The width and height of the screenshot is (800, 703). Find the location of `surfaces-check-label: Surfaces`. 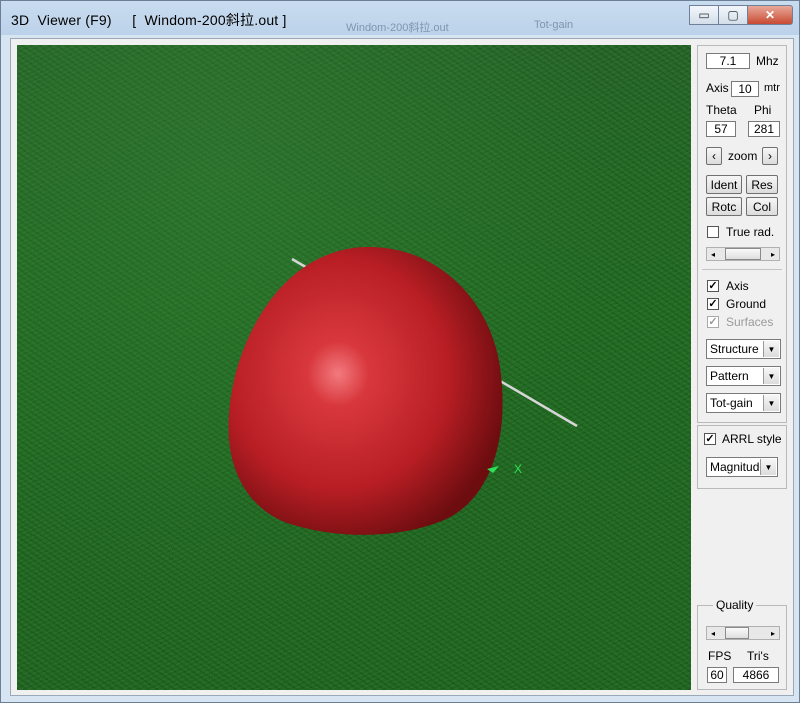

surfaces-check-label: Surfaces is located at coordinates (750, 322).